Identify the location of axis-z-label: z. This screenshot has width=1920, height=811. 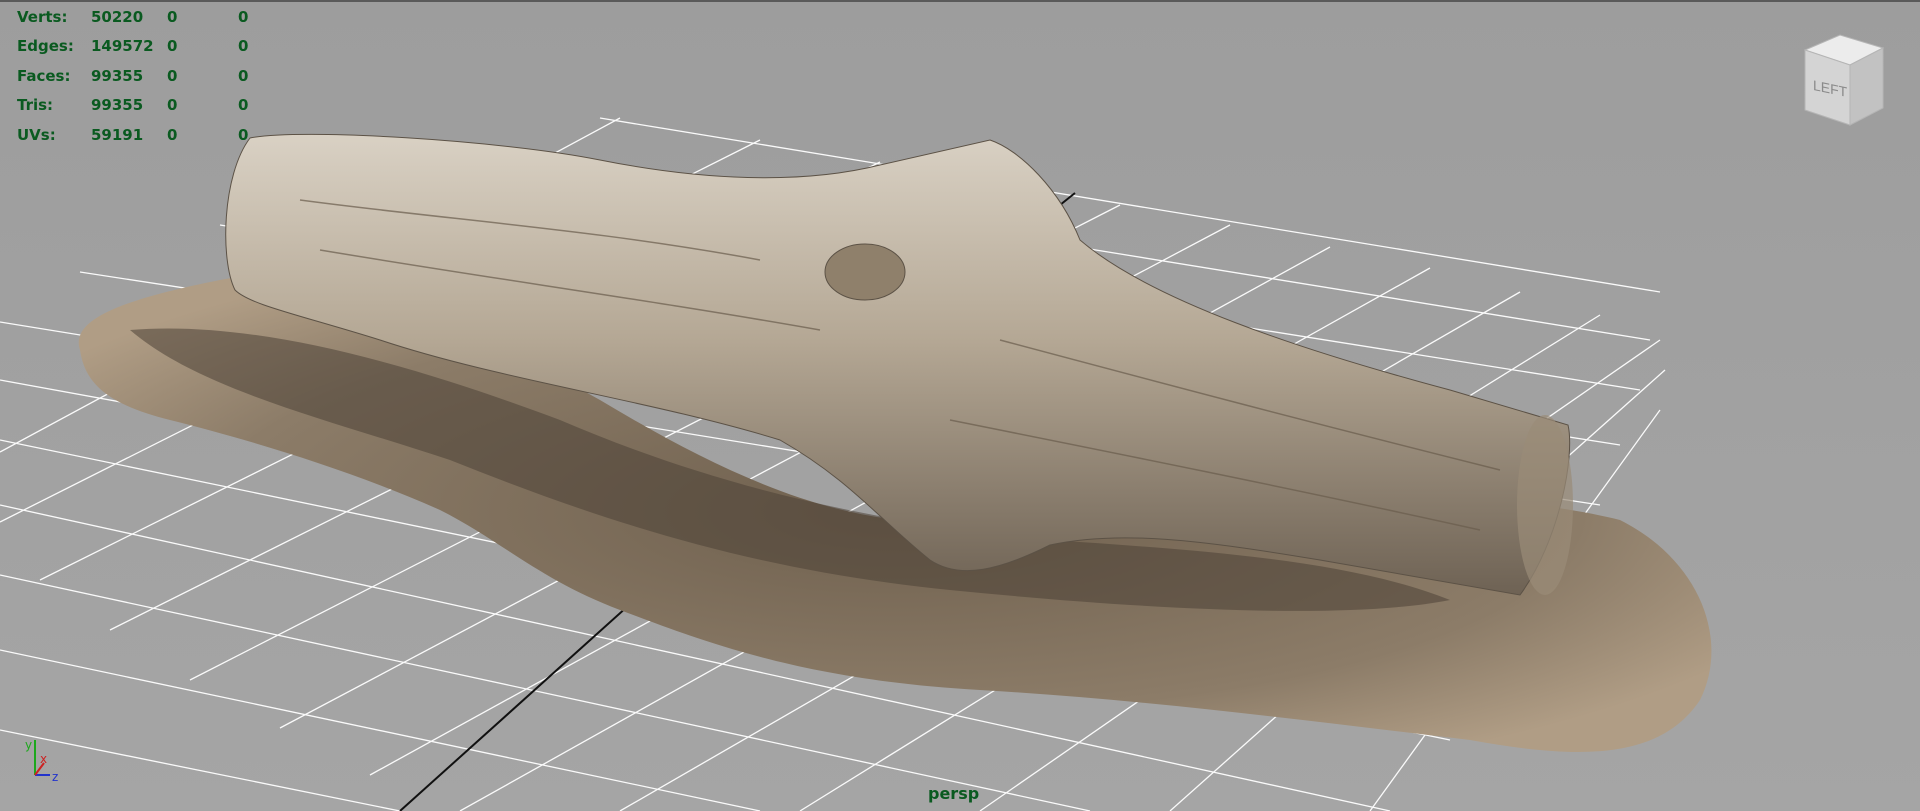
(55, 777).